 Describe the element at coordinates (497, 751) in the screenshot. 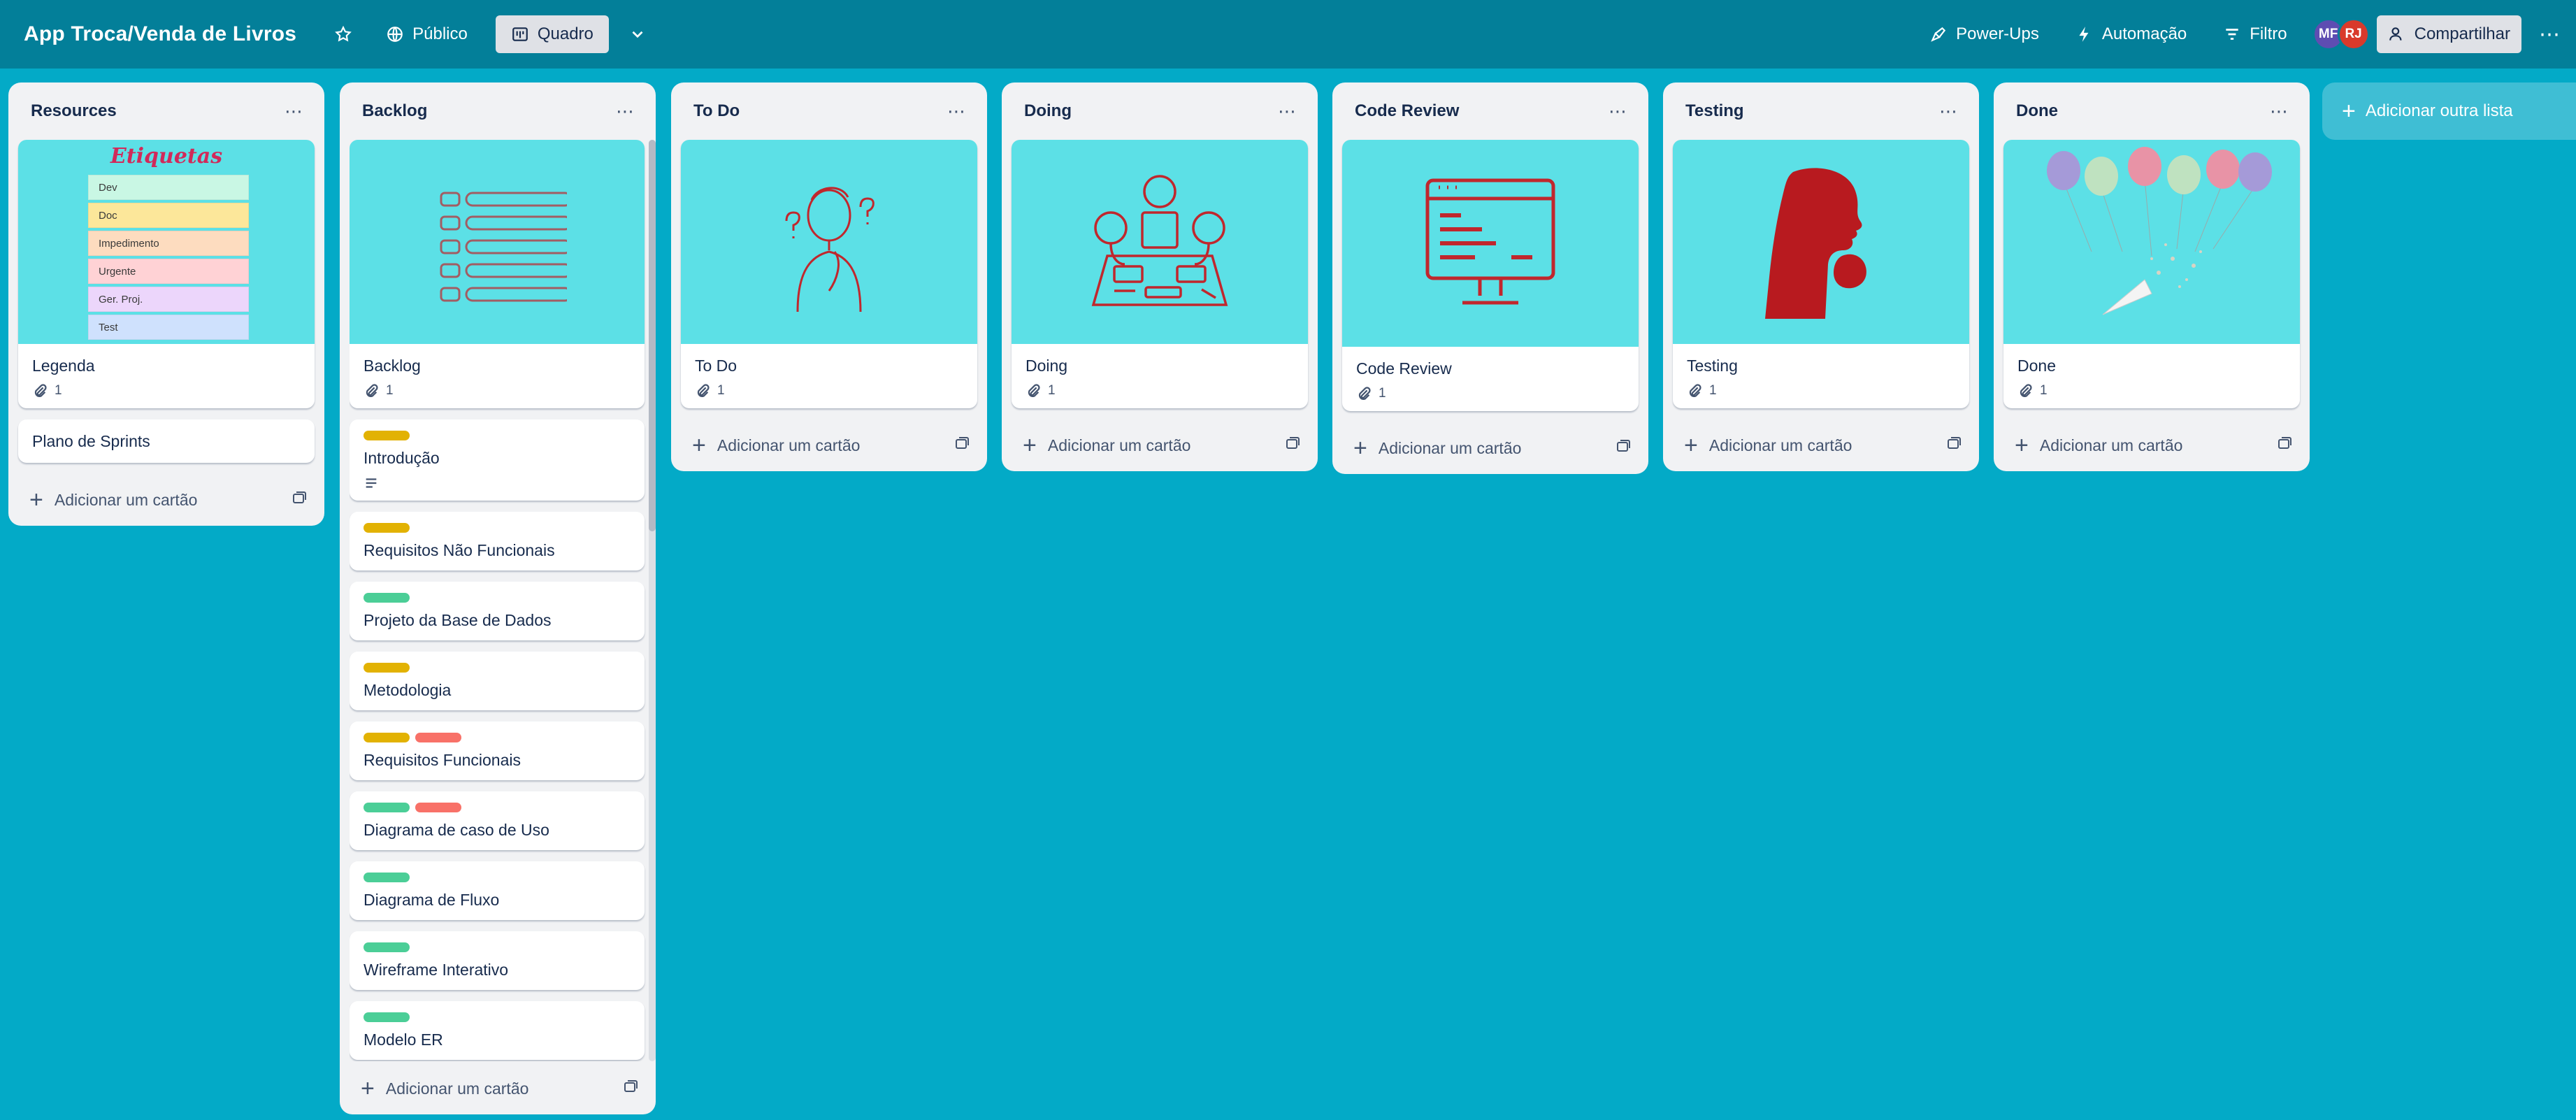

I see `card-requisitos-funcionais: Requisitos Funcionais` at that location.